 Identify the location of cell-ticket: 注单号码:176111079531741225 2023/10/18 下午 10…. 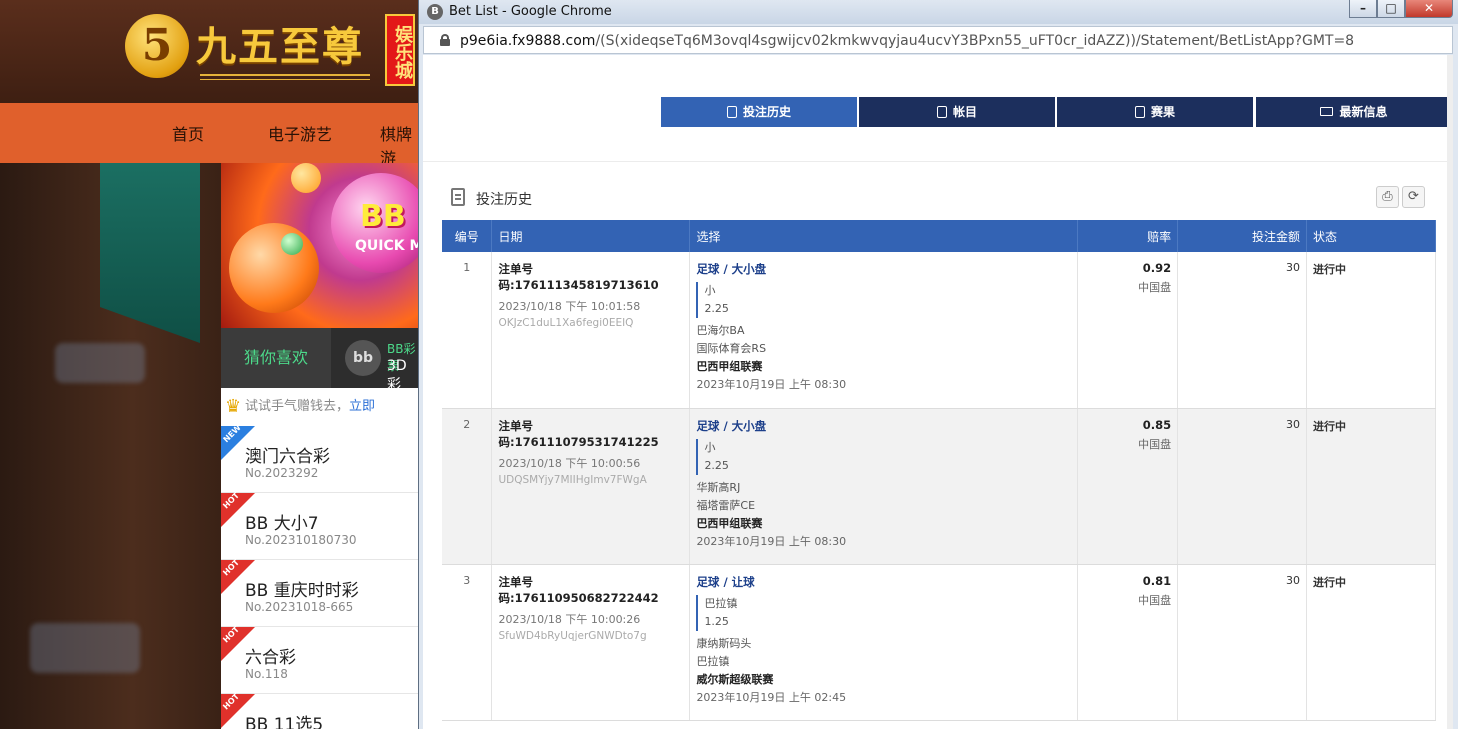
(591, 486).